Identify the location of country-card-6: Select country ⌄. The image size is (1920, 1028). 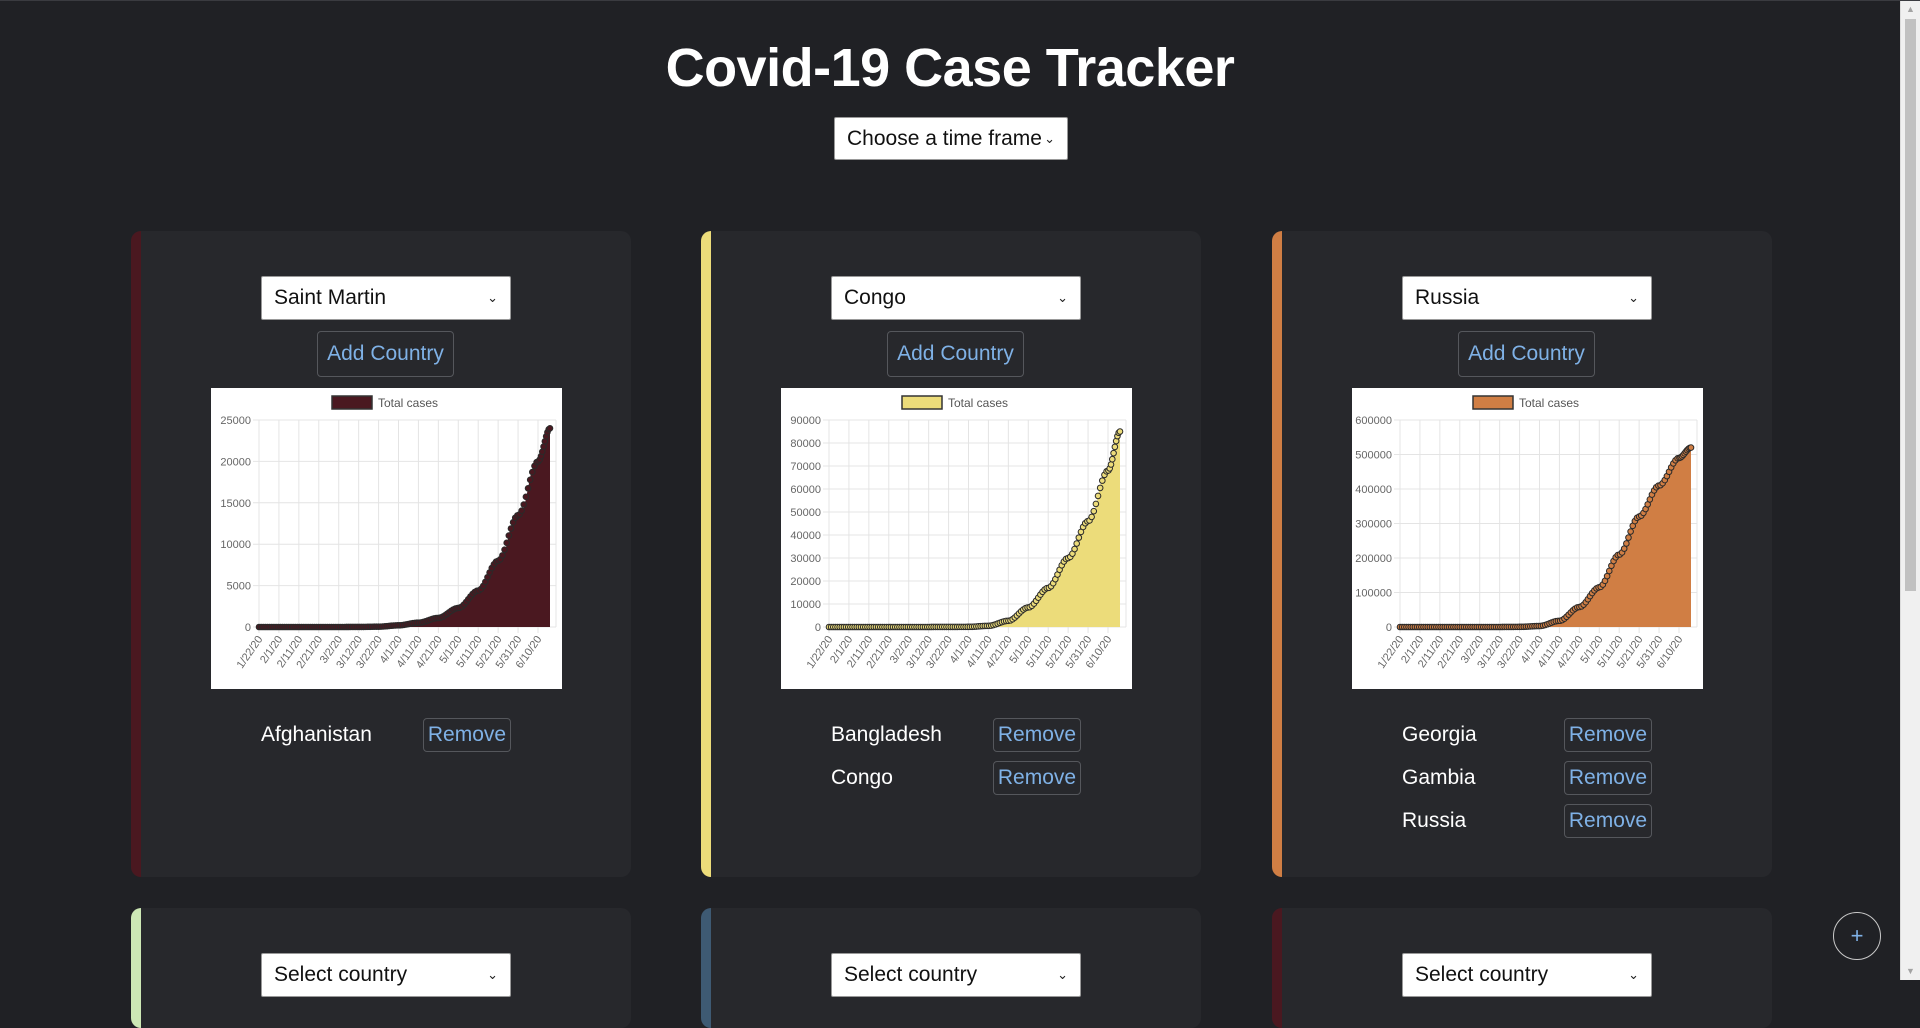
(1522, 968).